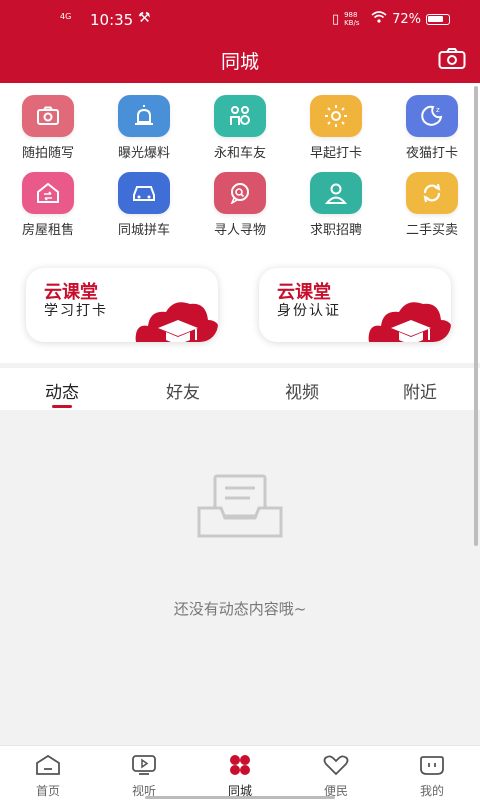 Image resolution: width=480 pixels, height=801 pixels. I want to click on nav-profile: 我的, so click(432, 776).